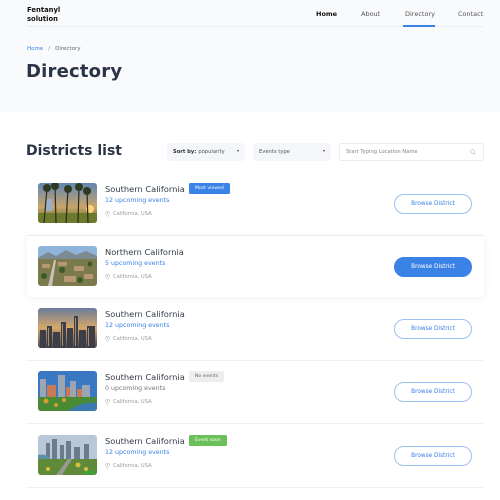 This screenshot has height=500, width=500. What do you see at coordinates (144, 252) in the screenshot?
I see `district-name: Northern California` at bounding box center [144, 252].